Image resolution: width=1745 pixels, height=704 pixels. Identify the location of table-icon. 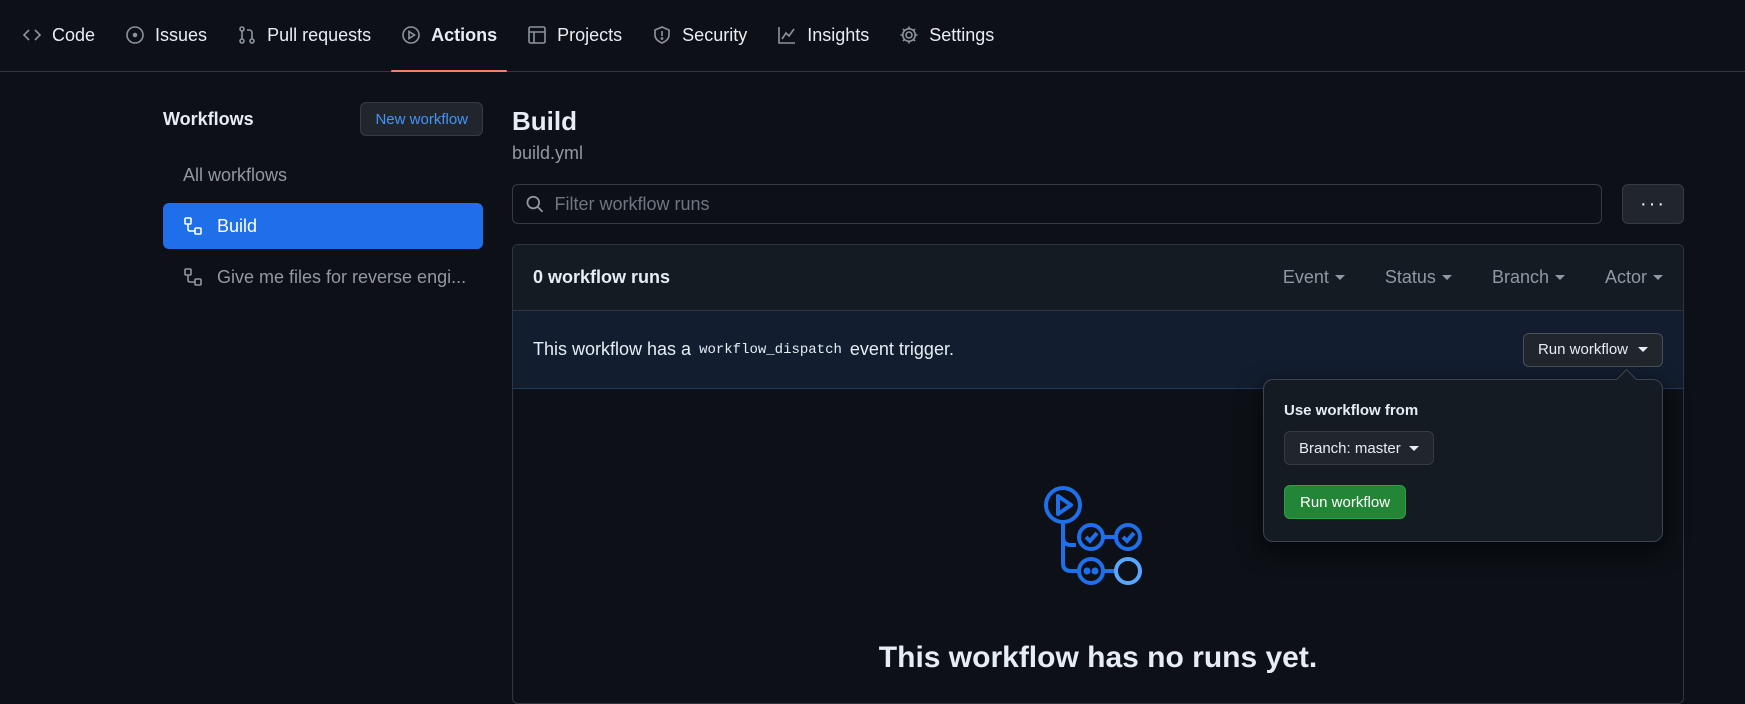
(537, 35).